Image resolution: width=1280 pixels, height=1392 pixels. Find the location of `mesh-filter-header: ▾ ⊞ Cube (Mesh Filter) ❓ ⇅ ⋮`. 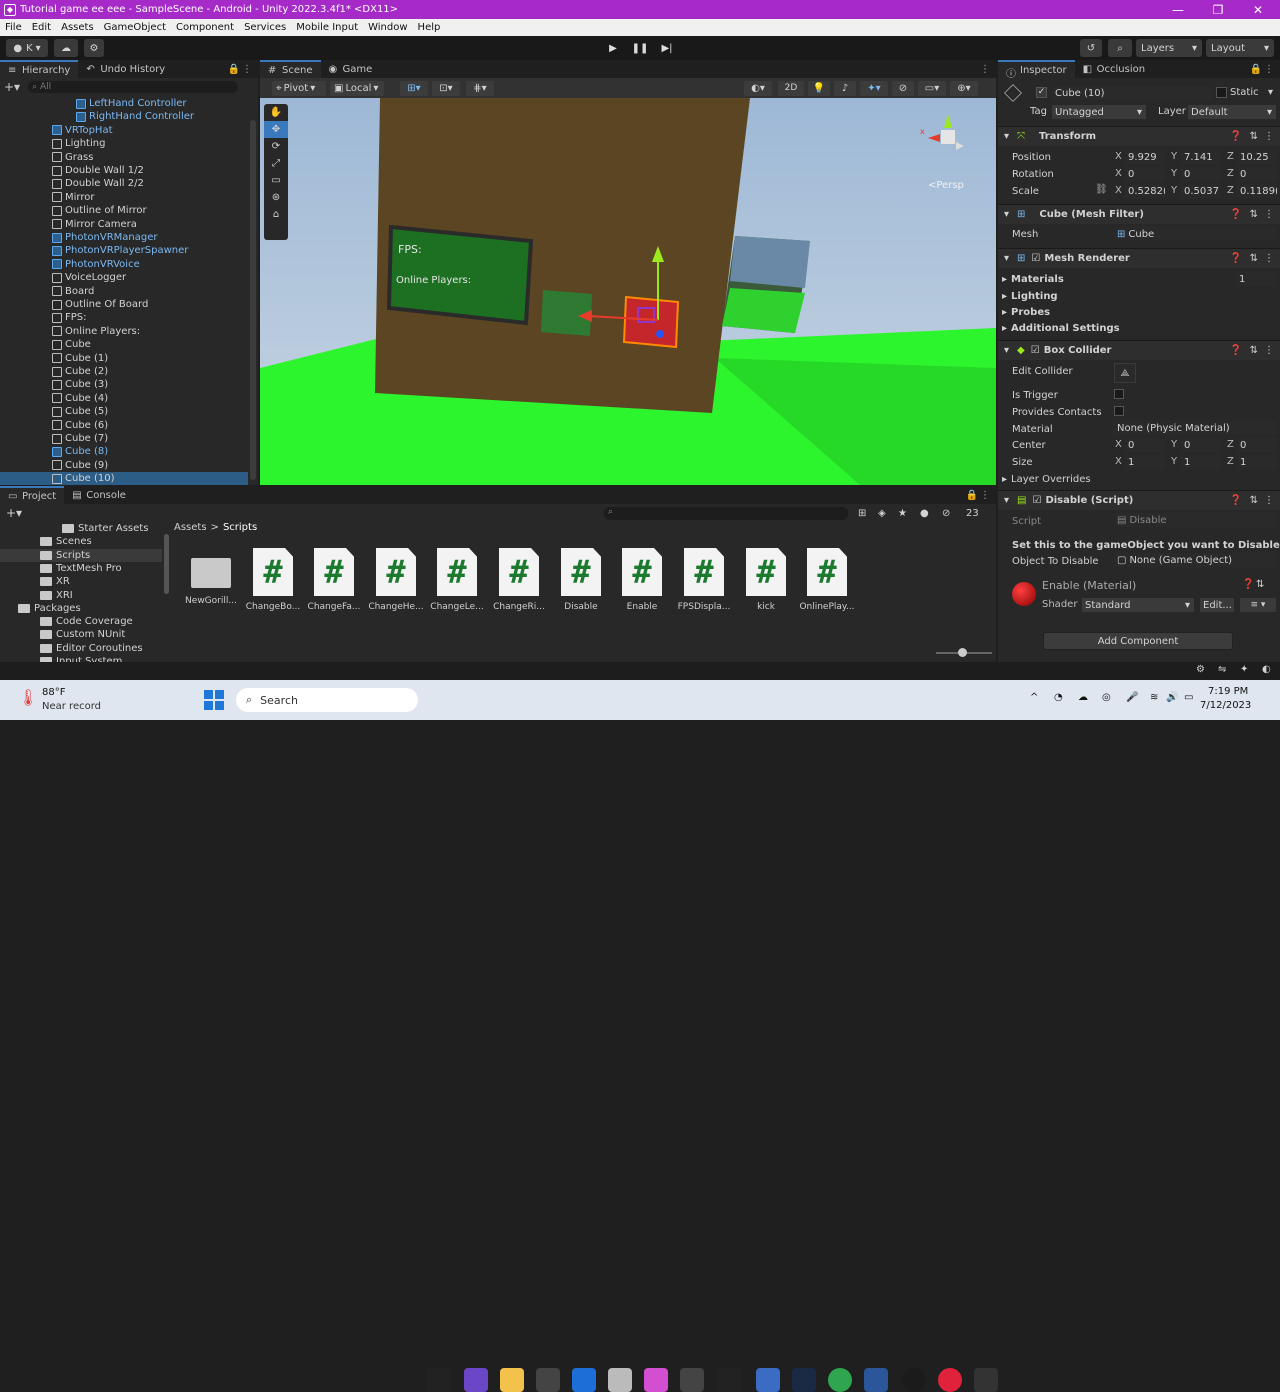

mesh-filter-header: ▾ ⊞ Cube (Mesh Filter) ❓ ⇅ ⋮ is located at coordinates (1139, 214).